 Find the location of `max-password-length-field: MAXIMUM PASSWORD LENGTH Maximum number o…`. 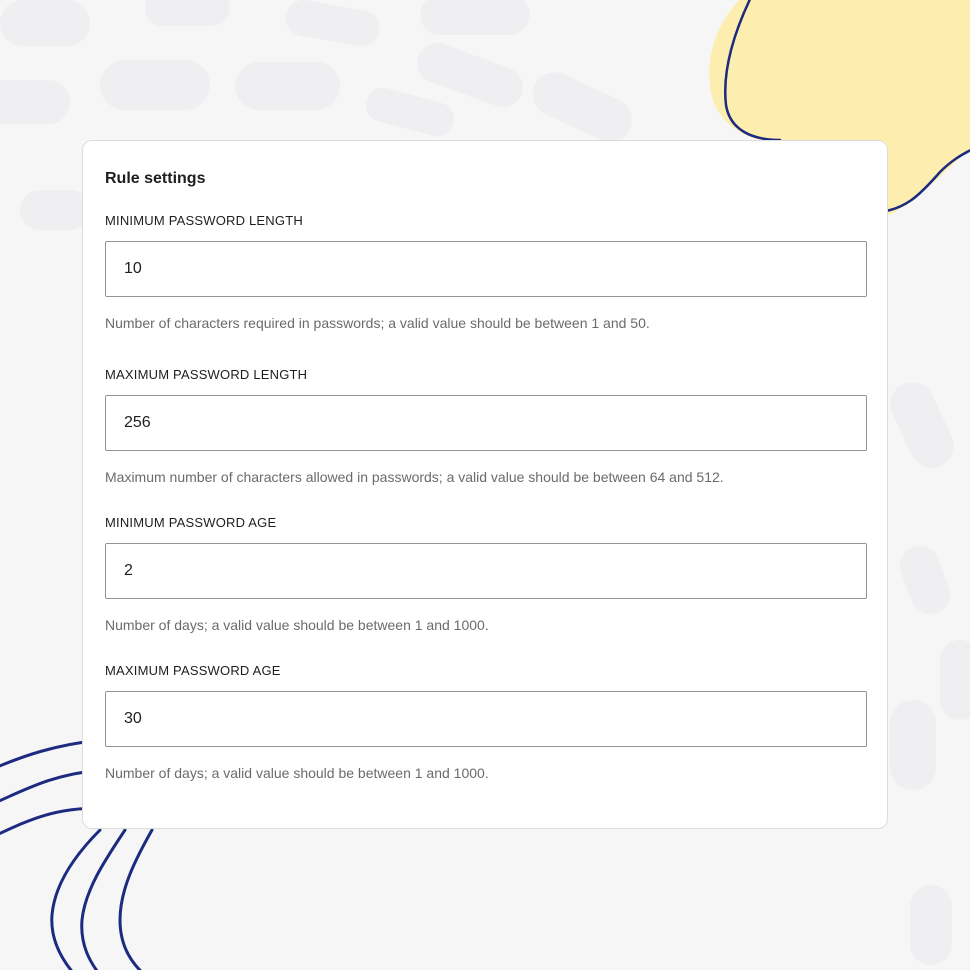

max-password-length-field: MAXIMUM PASSWORD LENGTH Maximum number o… is located at coordinates (486, 428).